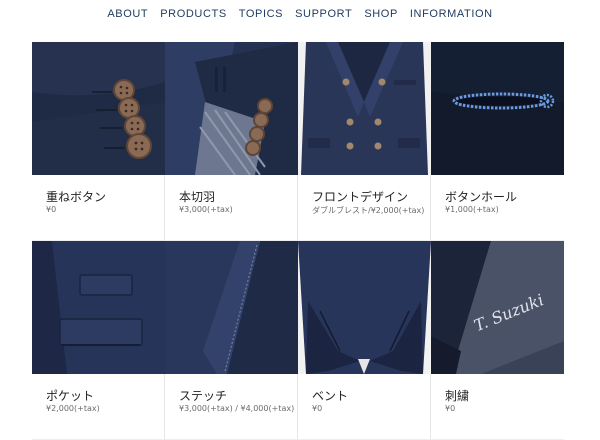 This screenshot has height=440, width=600. Describe the element at coordinates (197, 197) in the screenshot. I see `product-title: 本切羽` at that location.